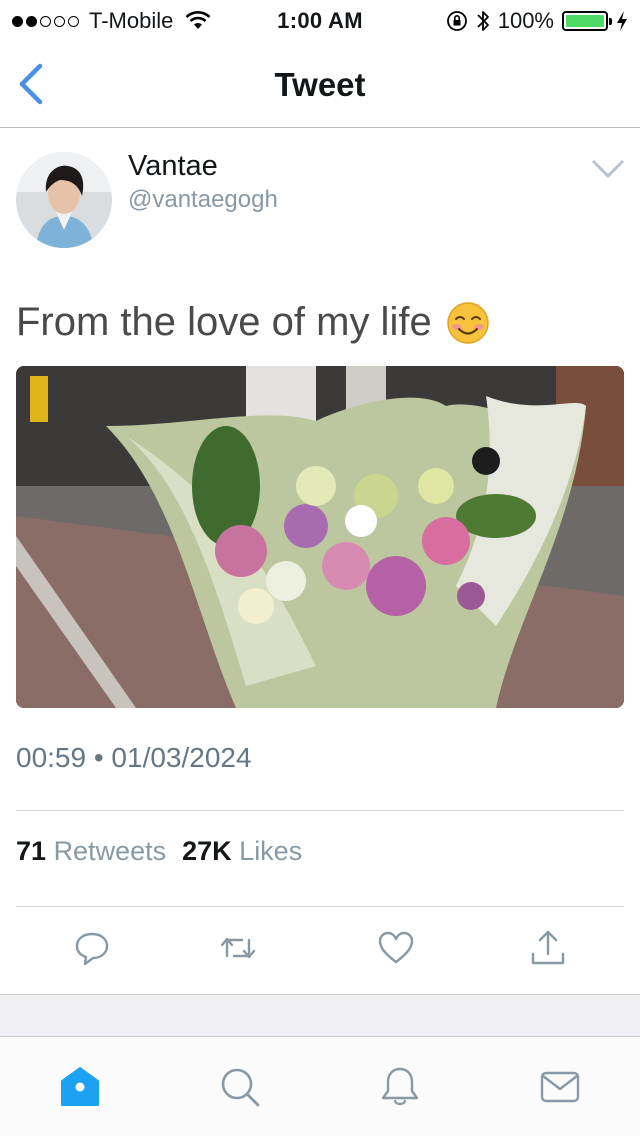 Image resolution: width=640 pixels, height=1136 pixels. I want to click on author-name: Vantae, so click(173, 166).